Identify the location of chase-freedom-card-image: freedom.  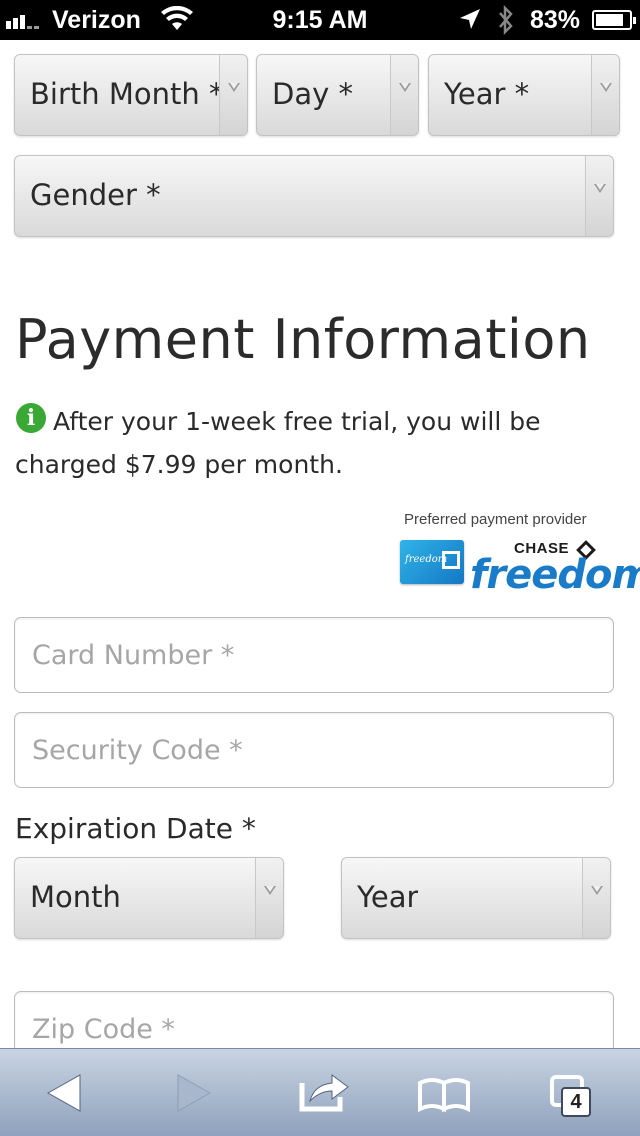
(432, 562).